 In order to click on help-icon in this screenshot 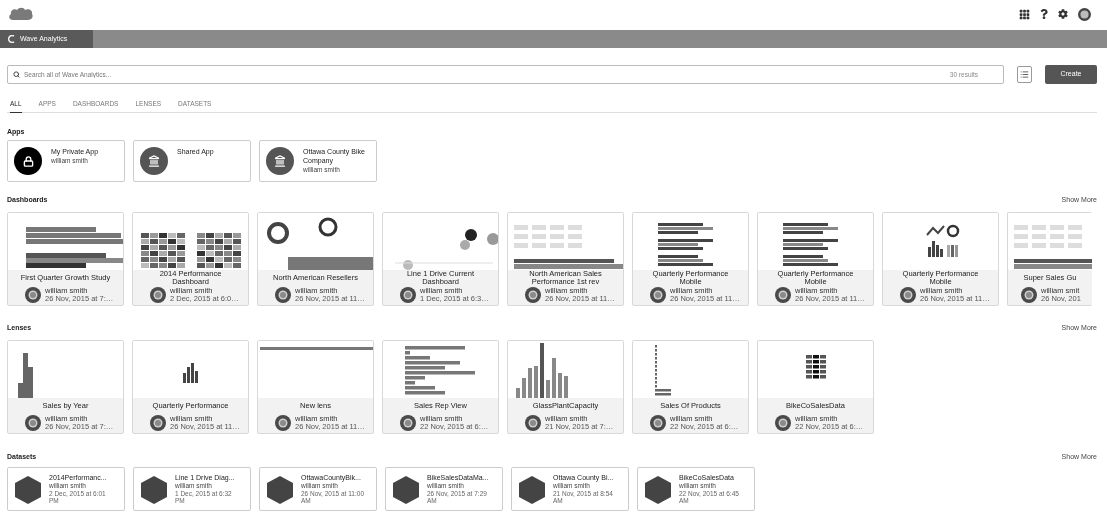, I will do `click(1044, 14)`.